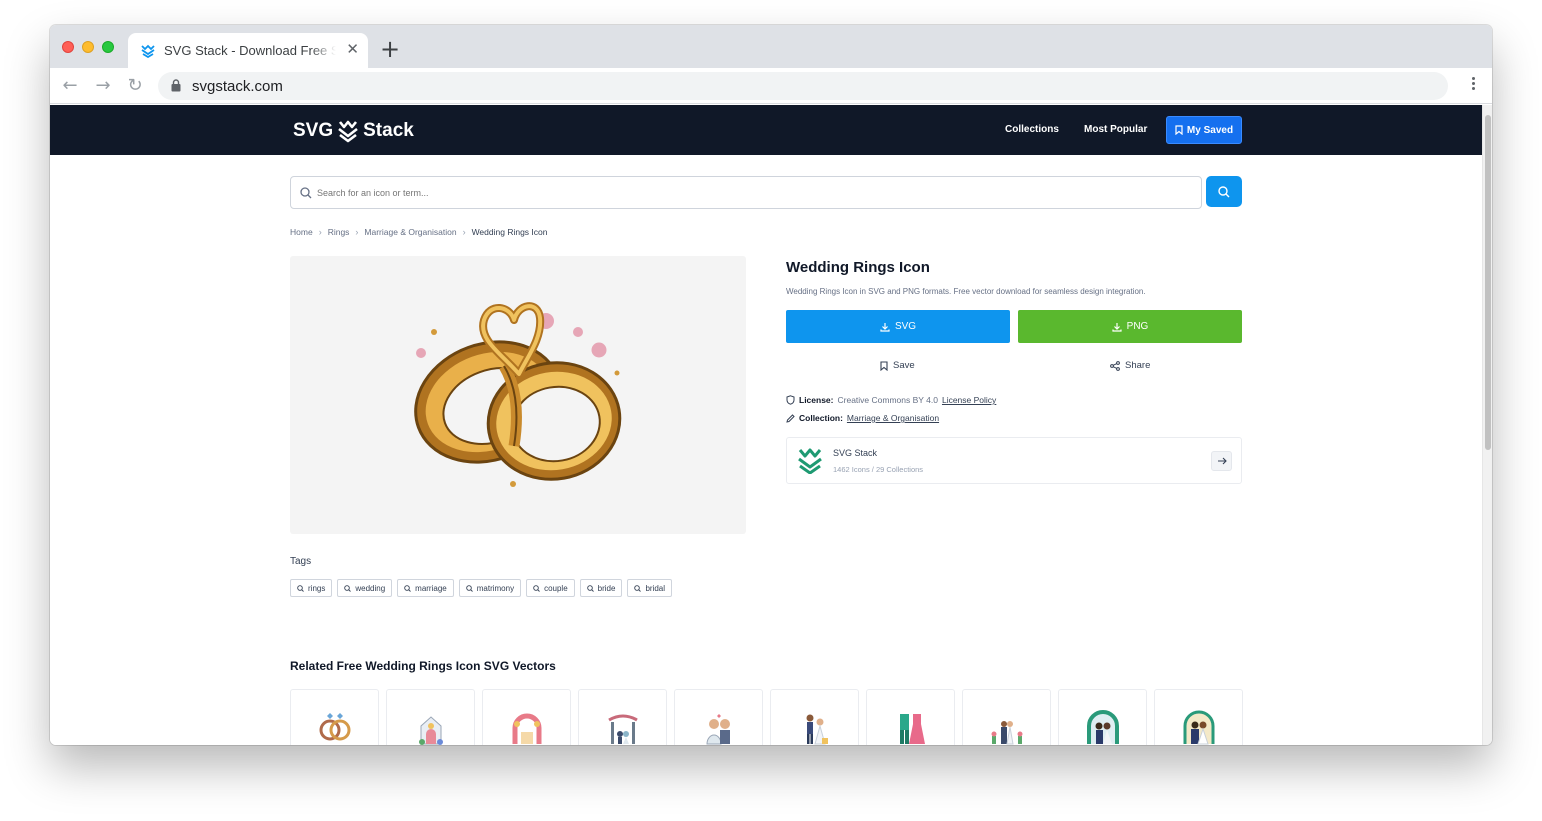 The image size is (1542, 821). I want to click on save-button: Save, so click(897, 365).